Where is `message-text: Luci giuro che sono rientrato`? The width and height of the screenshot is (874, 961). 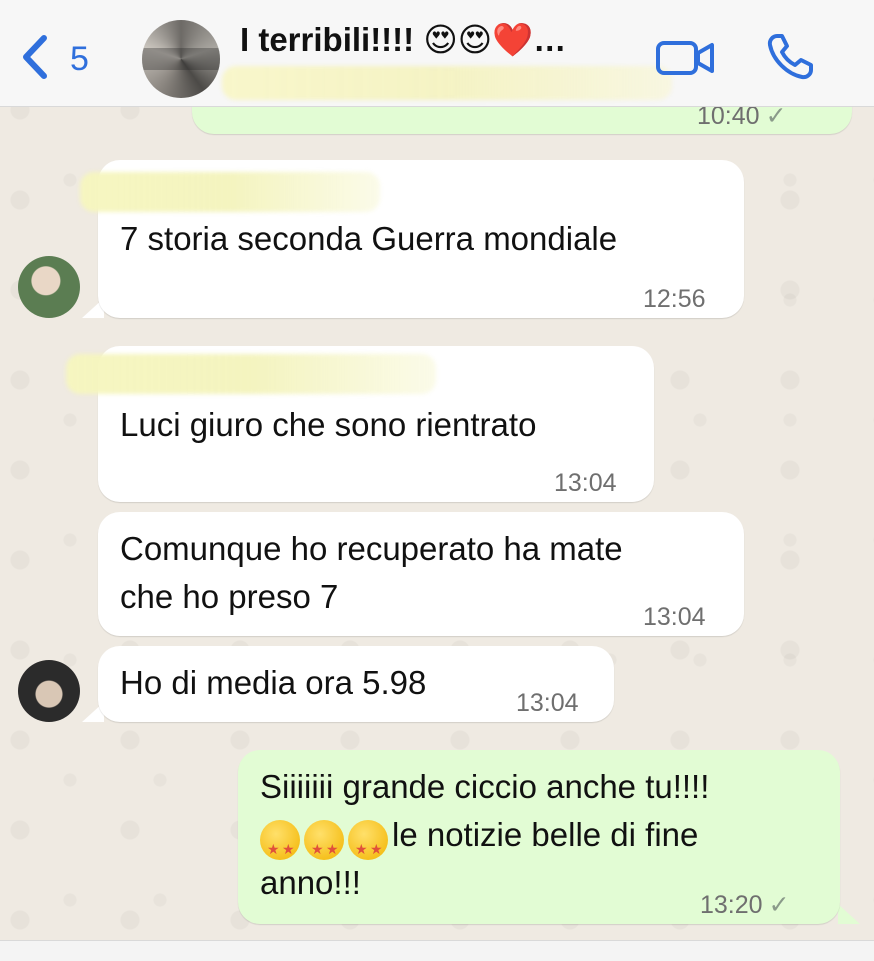 message-text: Luci giuro che sono rientrato is located at coordinates (328, 424).